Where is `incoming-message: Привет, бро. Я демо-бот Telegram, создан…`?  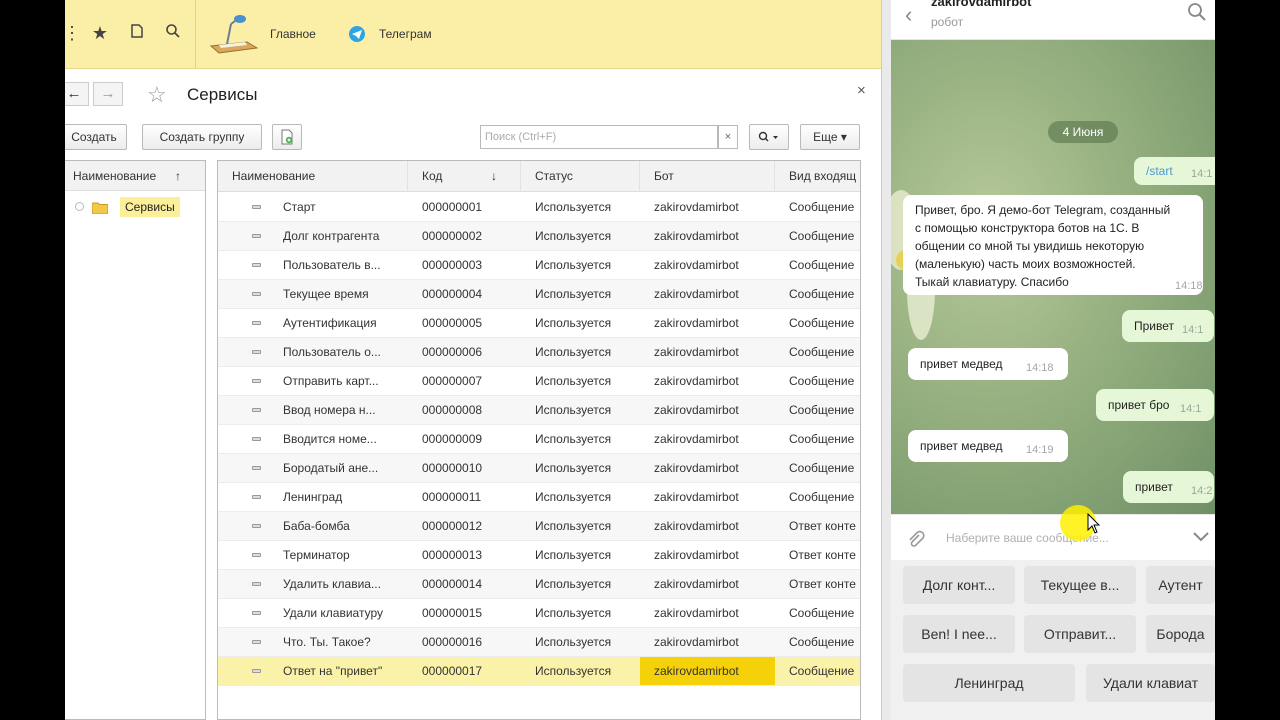 incoming-message: Привет, бро. Я демо-бот Telegram, создан… is located at coordinates (1053, 245).